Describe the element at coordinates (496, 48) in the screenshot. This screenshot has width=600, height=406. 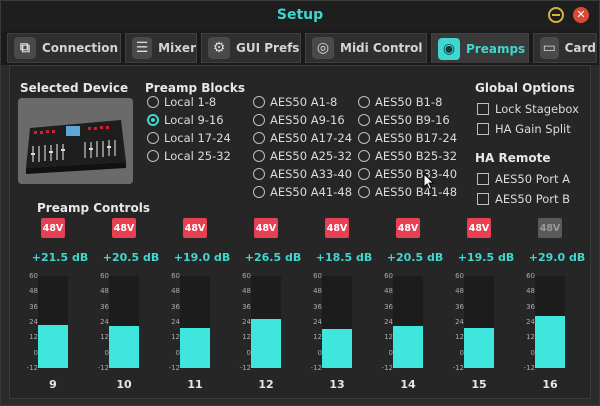
I see `tab-label: Preamps` at that location.